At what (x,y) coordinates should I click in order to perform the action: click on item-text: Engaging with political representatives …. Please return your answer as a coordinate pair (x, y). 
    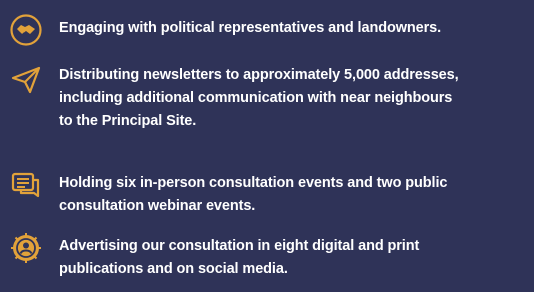
    Looking at the image, I should click on (250, 28).